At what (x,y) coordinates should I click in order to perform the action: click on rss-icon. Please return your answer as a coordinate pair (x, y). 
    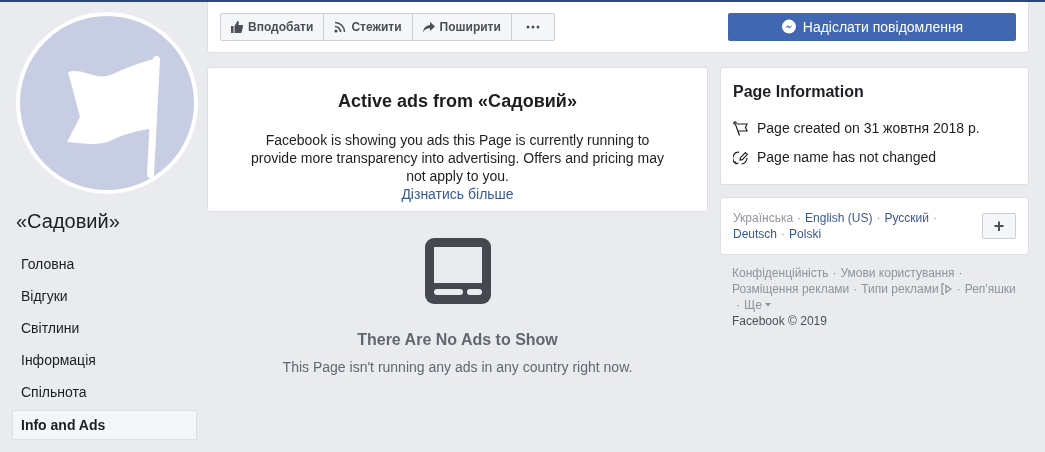
    Looking at the image, I should click on (340, 27).